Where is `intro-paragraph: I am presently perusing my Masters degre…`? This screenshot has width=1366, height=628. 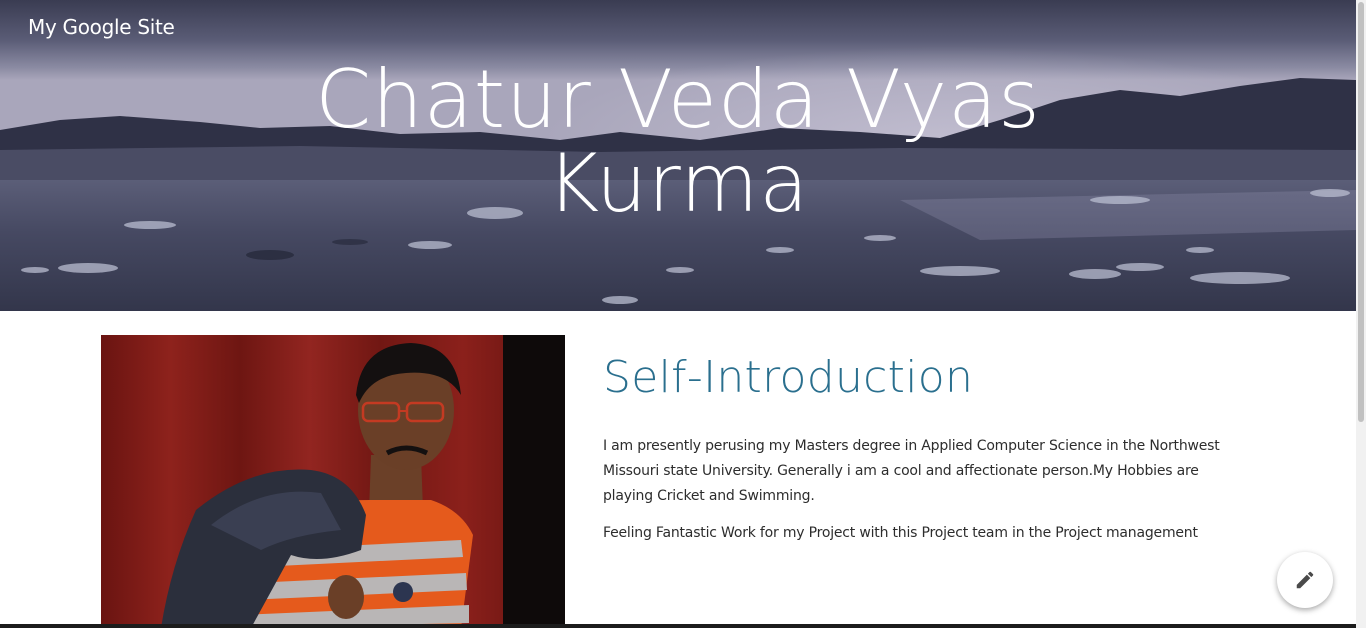 intro-paragraph: I am presently perusing my Masters degre… is located at coordinates (911, 471).